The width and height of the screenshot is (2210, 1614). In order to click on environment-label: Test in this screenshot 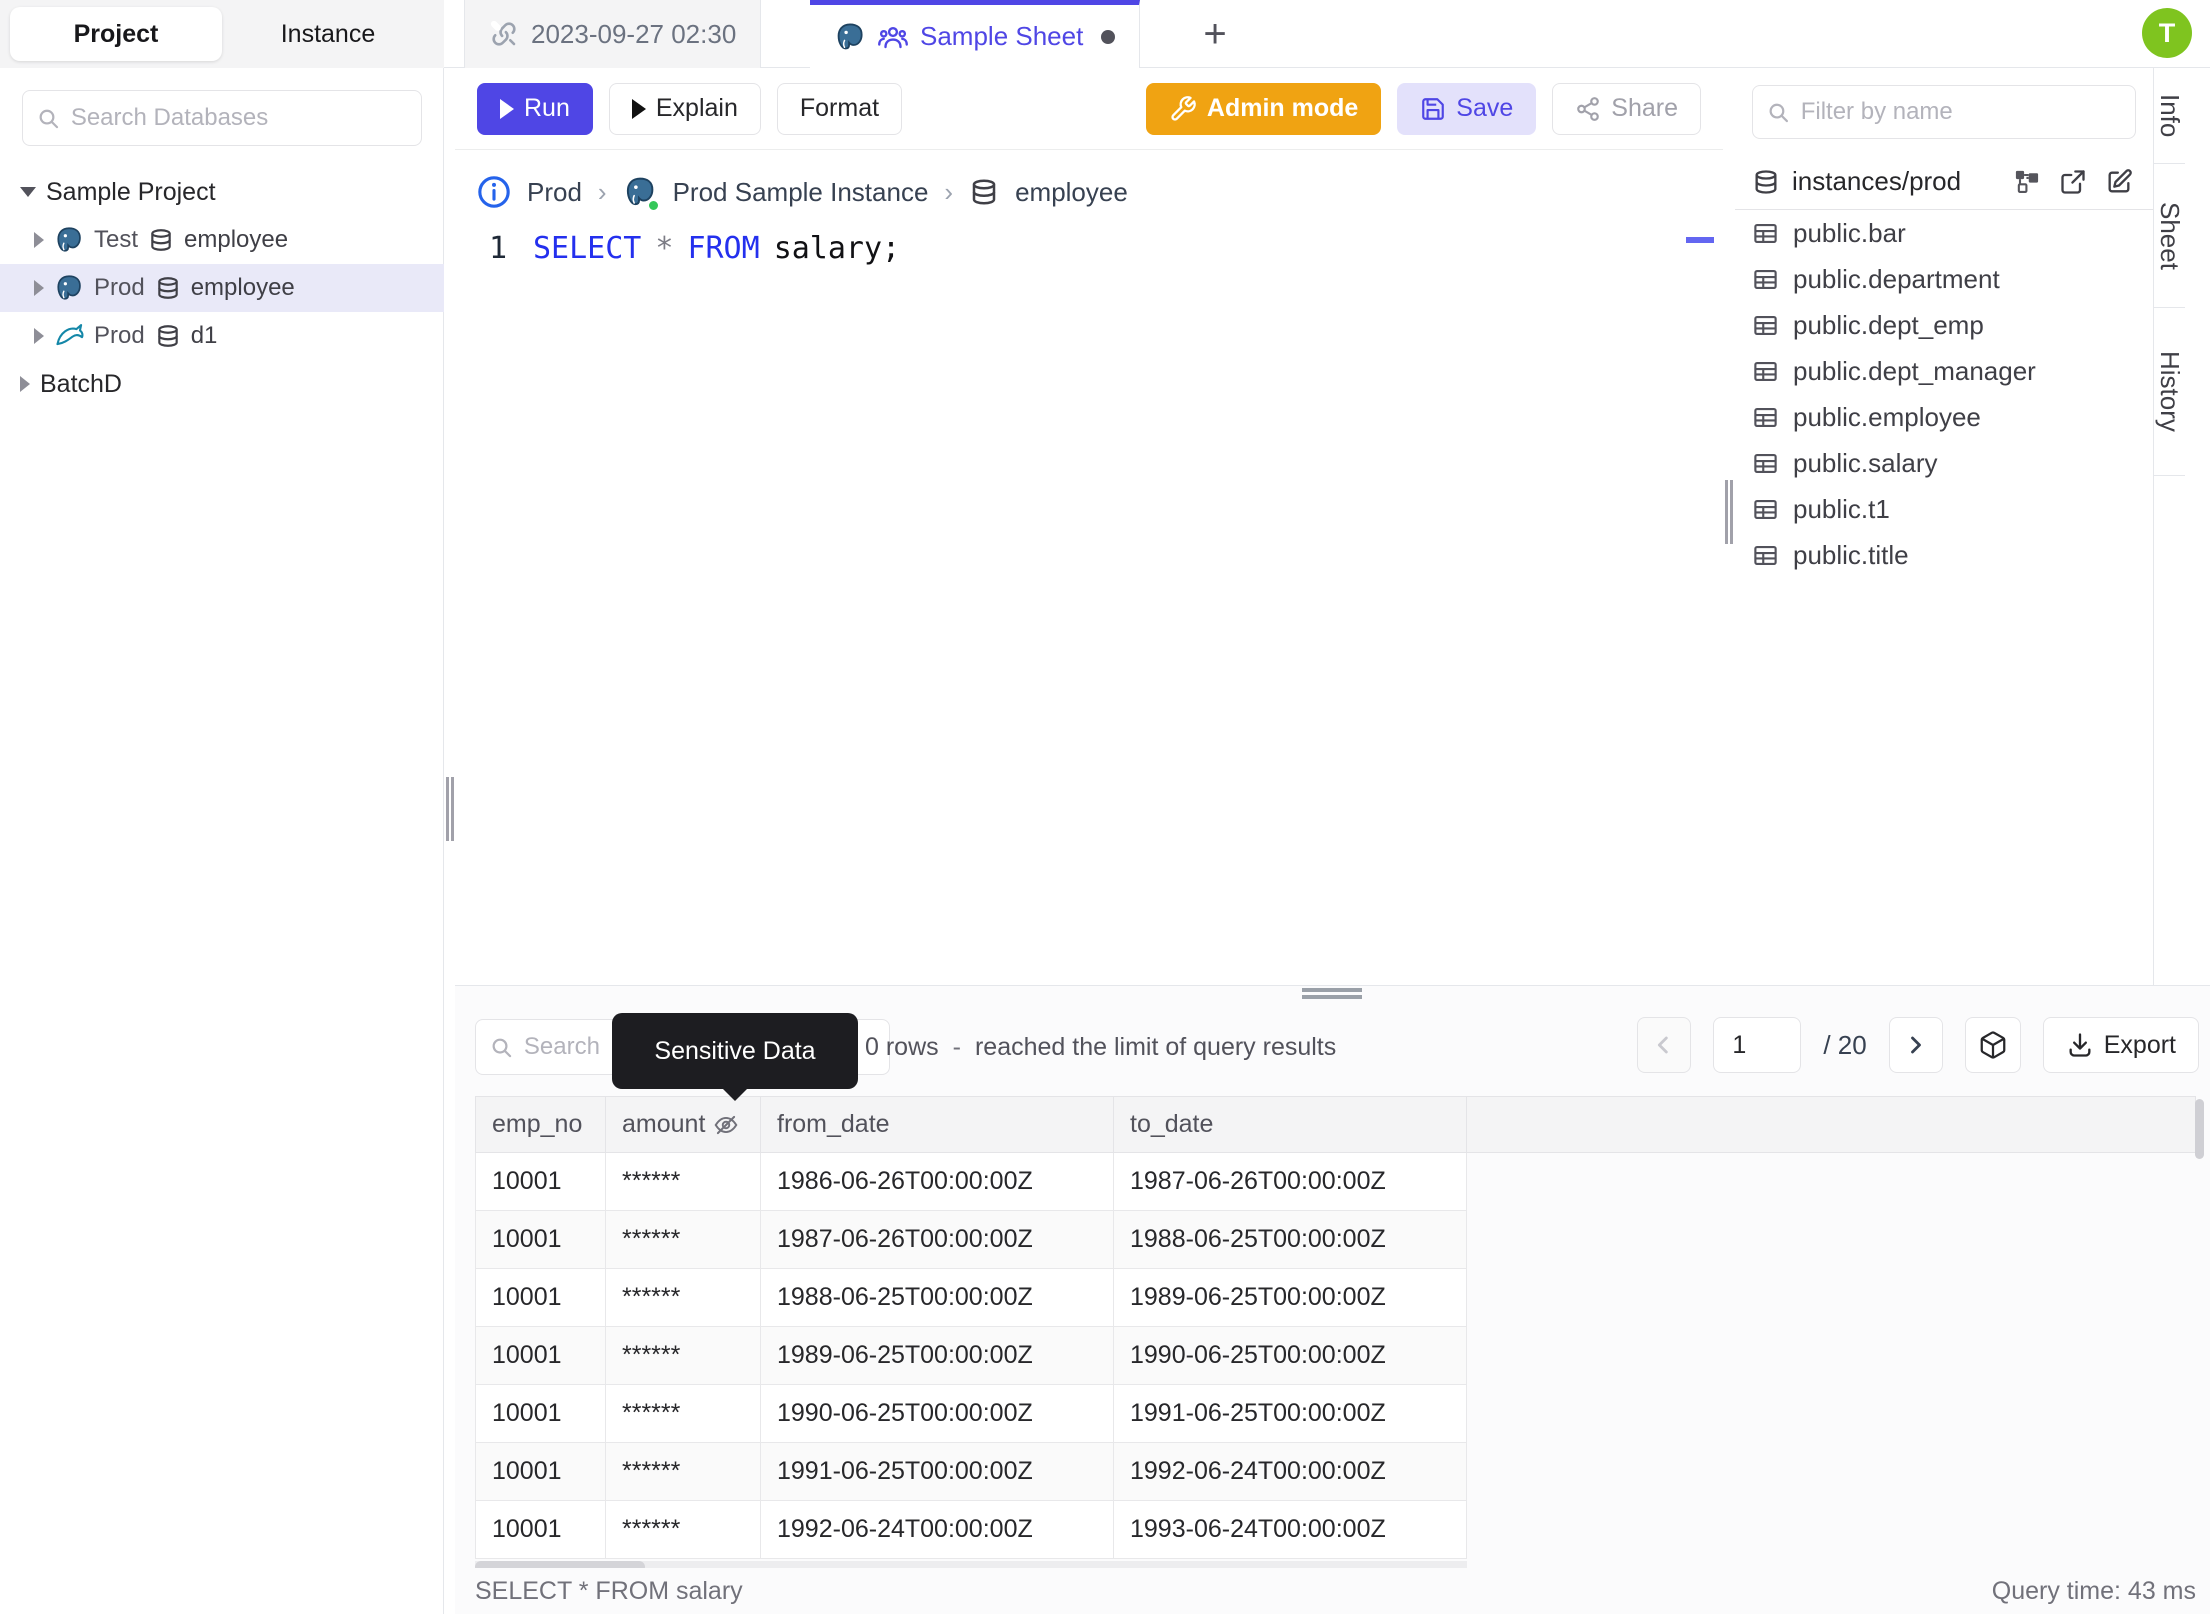, I will do `click(116, 239)`.